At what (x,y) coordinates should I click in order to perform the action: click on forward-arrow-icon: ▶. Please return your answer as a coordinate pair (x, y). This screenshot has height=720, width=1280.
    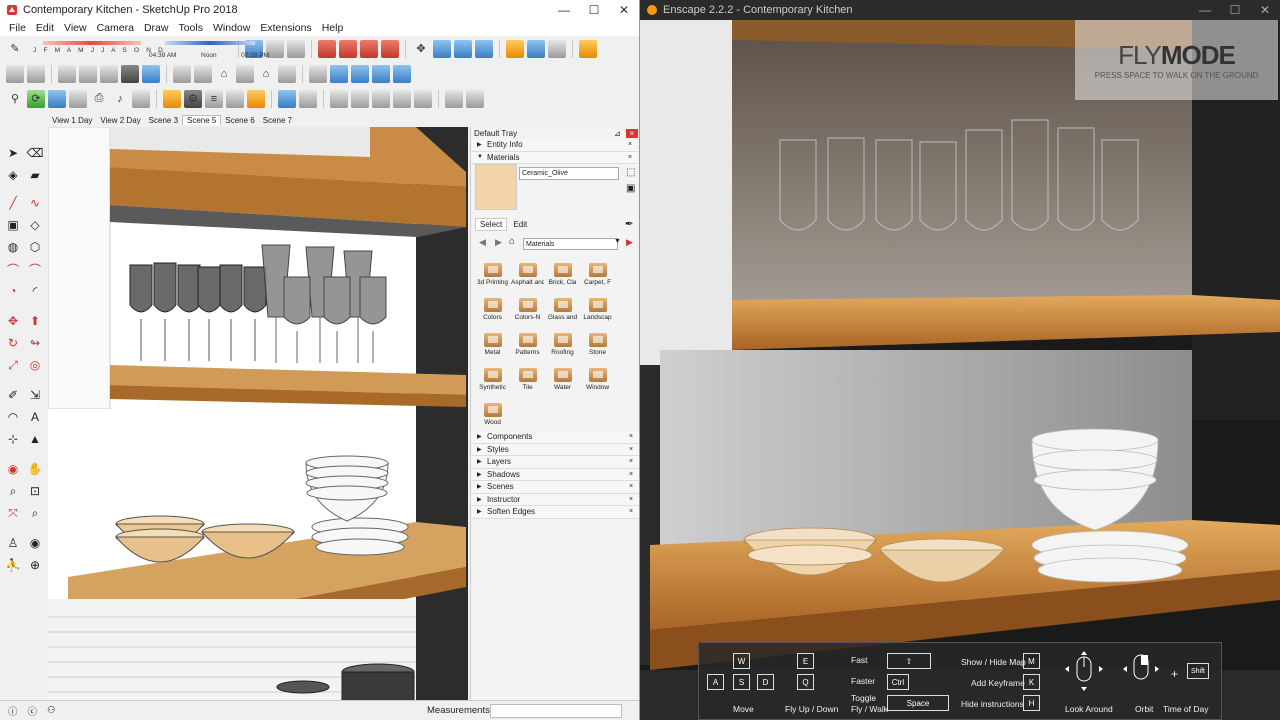
    Looking at the image, I should click on (498, 242).